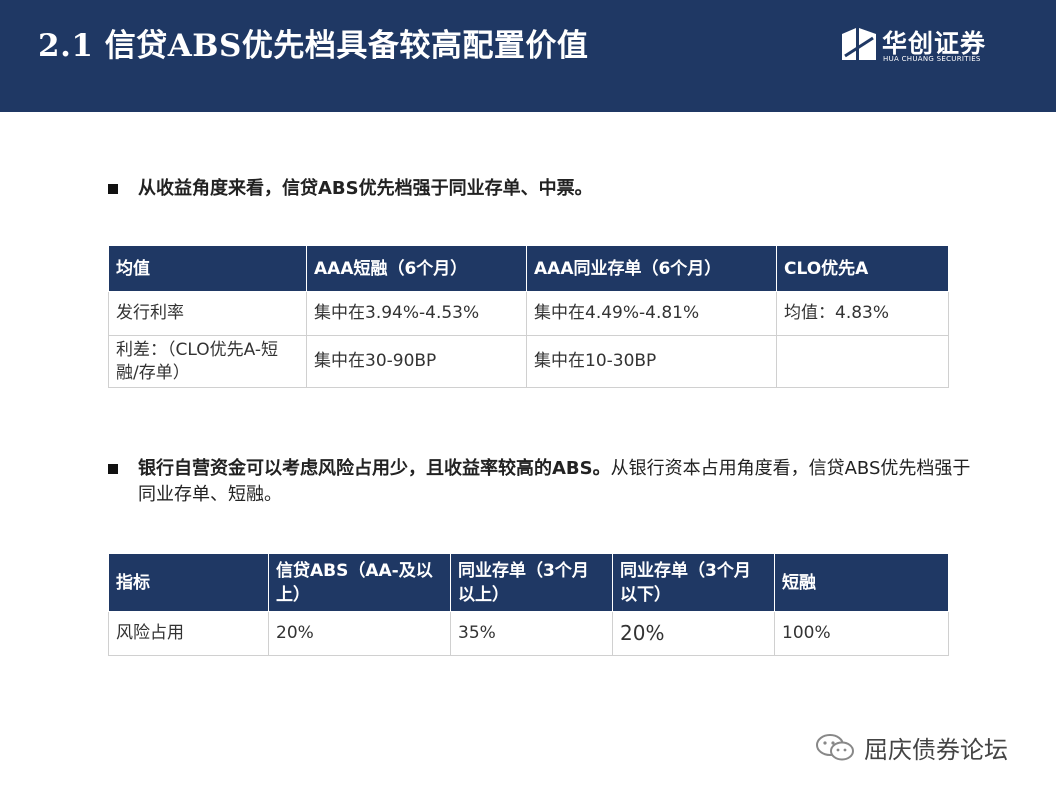  I want to click on table-header-cell: 均值, so click(207, 268).